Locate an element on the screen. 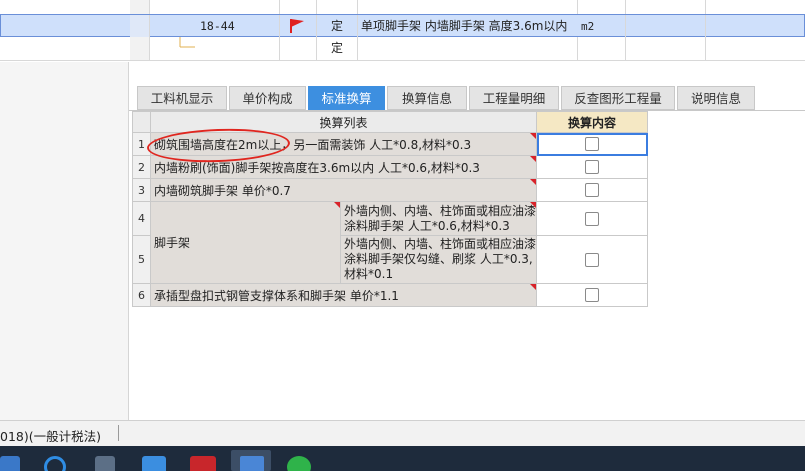 The width and height of the screenshot is (805, 471). conversion-item: 外墙内侧、内墙、柱饰面或相应油漆涂料脚手架 人工*0.6,材料*0.3 is located at coordinates (438, 218).